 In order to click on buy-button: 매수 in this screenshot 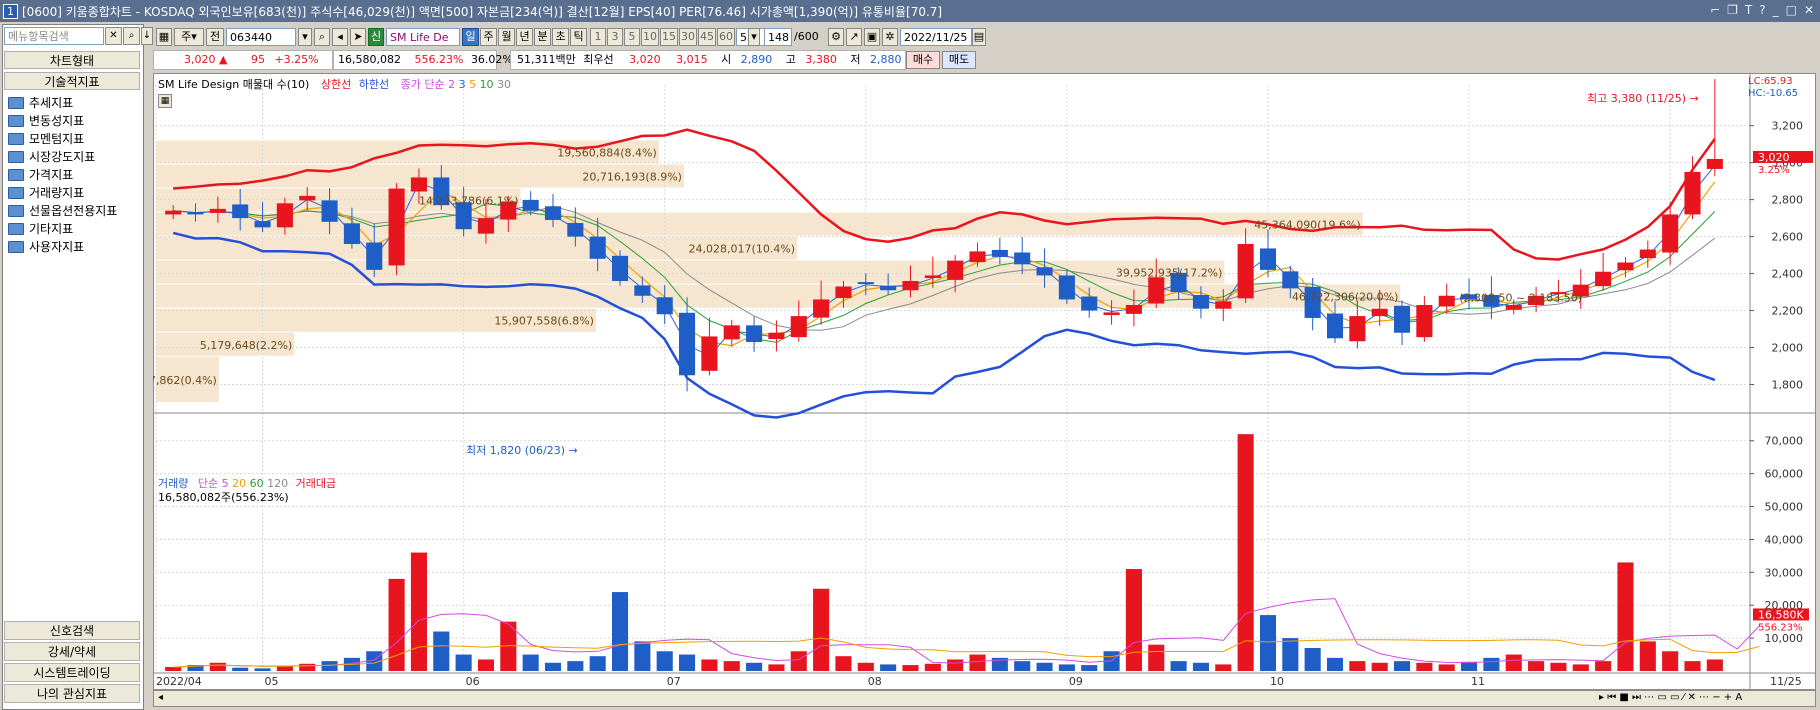, I will do `click(923, 60)`.